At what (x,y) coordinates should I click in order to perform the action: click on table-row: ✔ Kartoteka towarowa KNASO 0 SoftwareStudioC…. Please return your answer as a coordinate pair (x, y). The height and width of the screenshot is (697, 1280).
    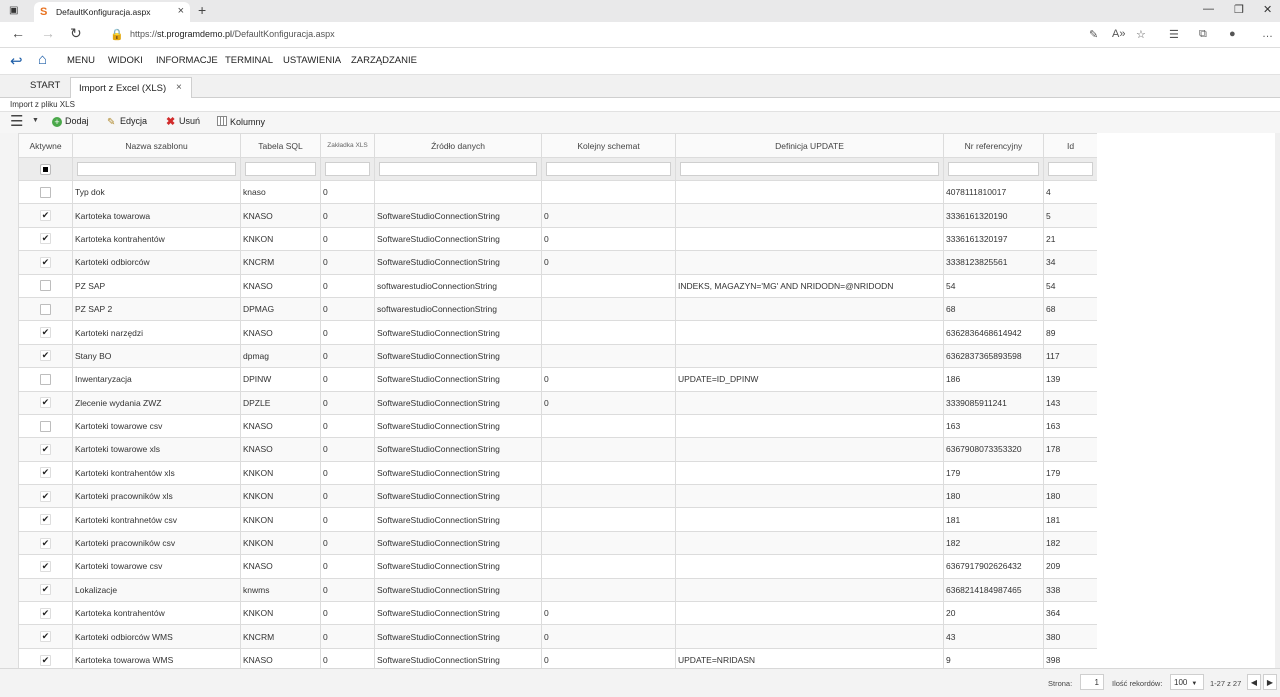
    Looking at the image, I should click on (558, 215).